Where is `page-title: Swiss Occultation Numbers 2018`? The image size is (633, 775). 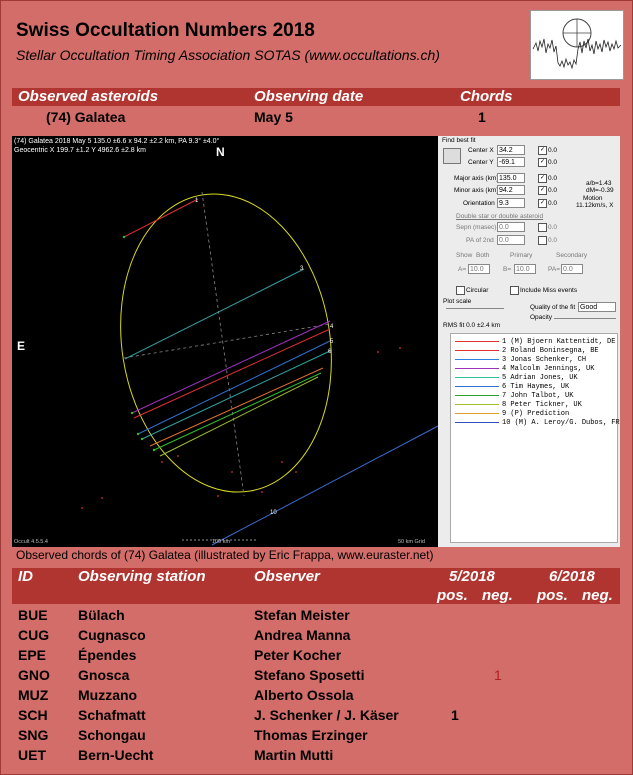 page-title: Swiss Occultation Numbers 2018 is located at coordinates (165, 30).